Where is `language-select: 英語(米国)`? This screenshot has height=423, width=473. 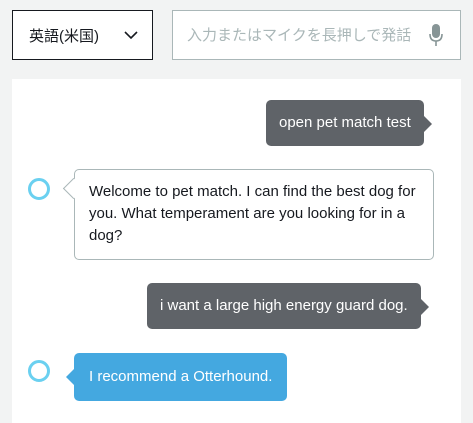 language-select: 英語(米国) is located at coordinates (82, 35).